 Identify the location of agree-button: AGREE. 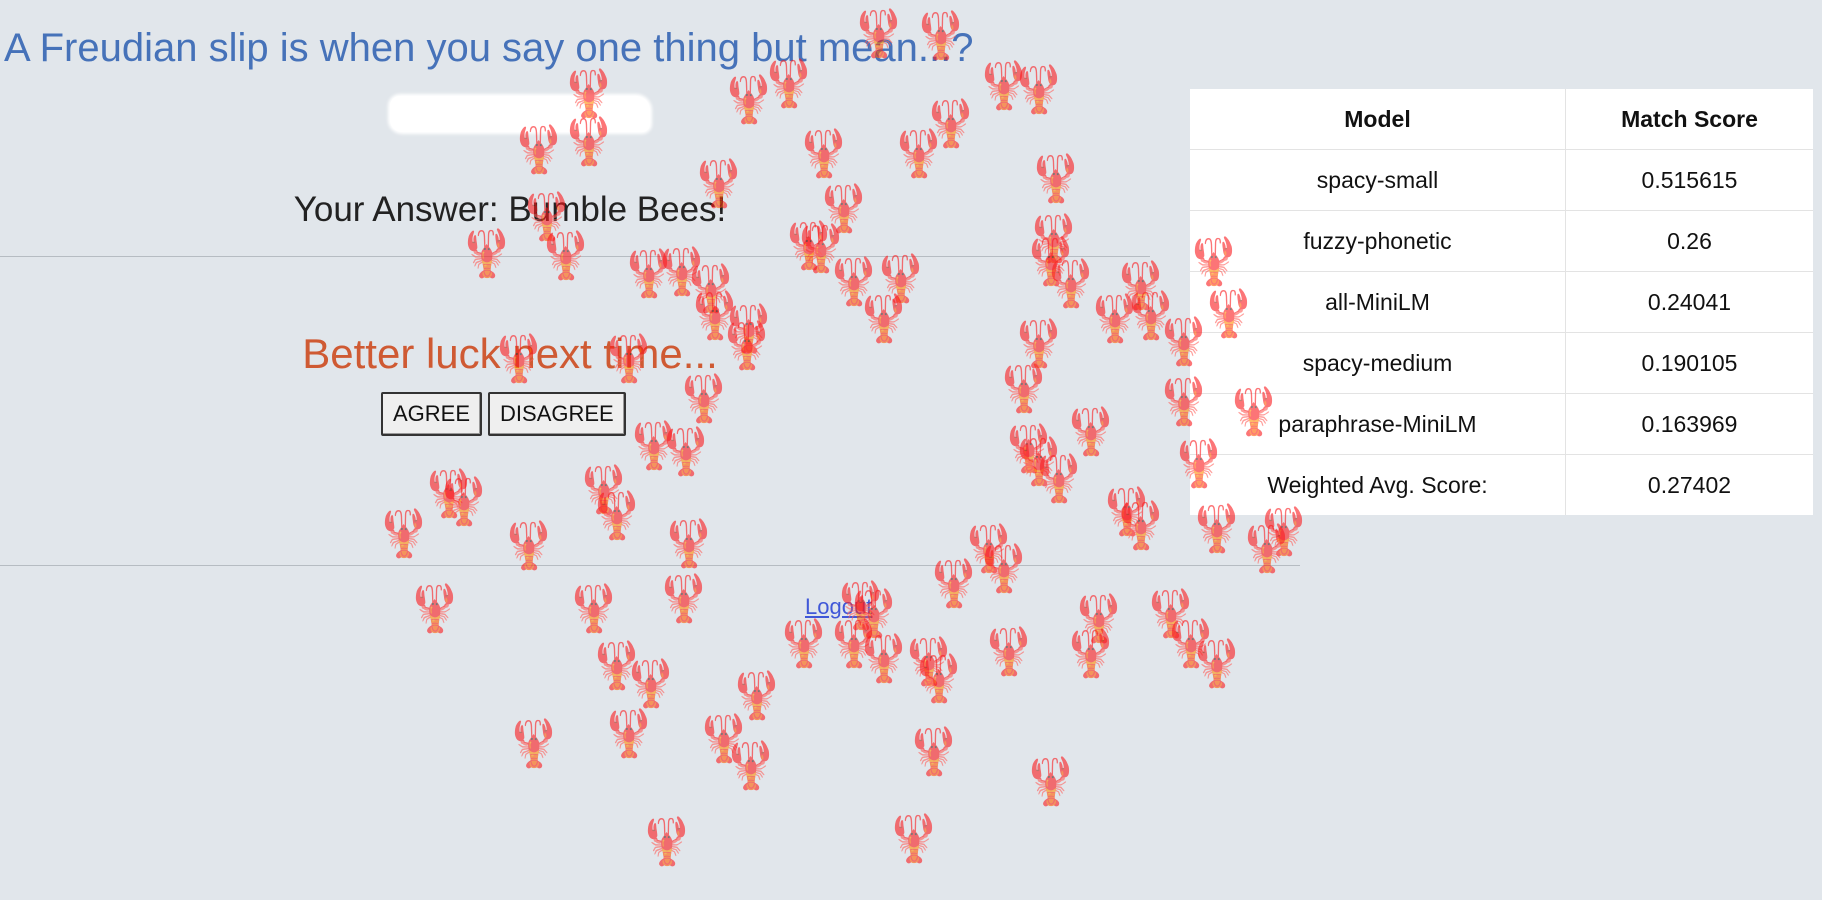
(432, 414).